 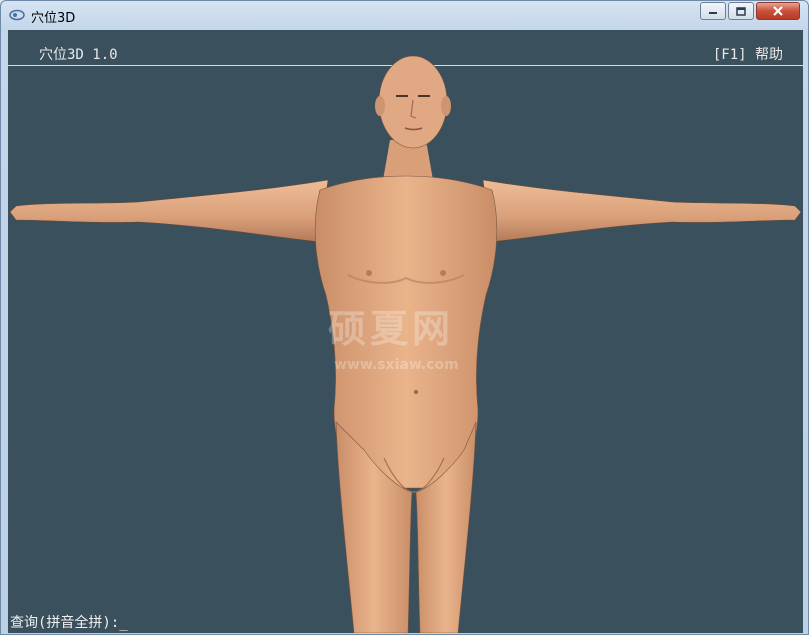 I want to click on watermark-text: 硕夏网, so click(x=391, y=329).